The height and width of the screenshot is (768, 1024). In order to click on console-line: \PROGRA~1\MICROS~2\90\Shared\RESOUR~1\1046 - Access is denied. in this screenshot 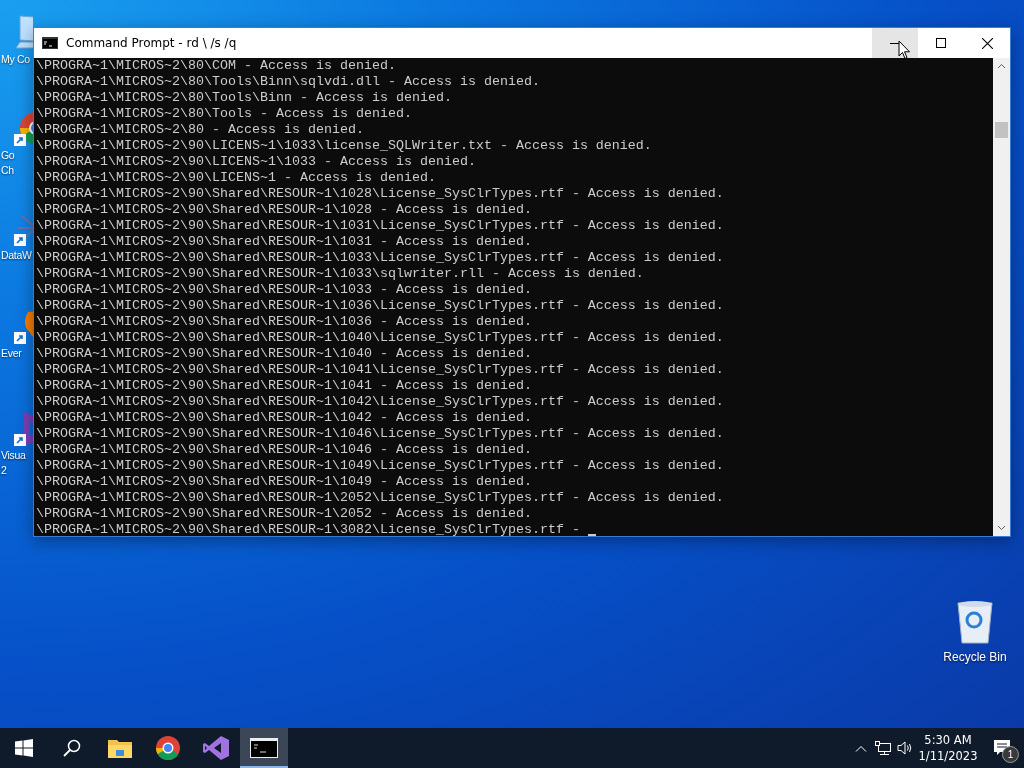, I will do `click(284, 450)`.